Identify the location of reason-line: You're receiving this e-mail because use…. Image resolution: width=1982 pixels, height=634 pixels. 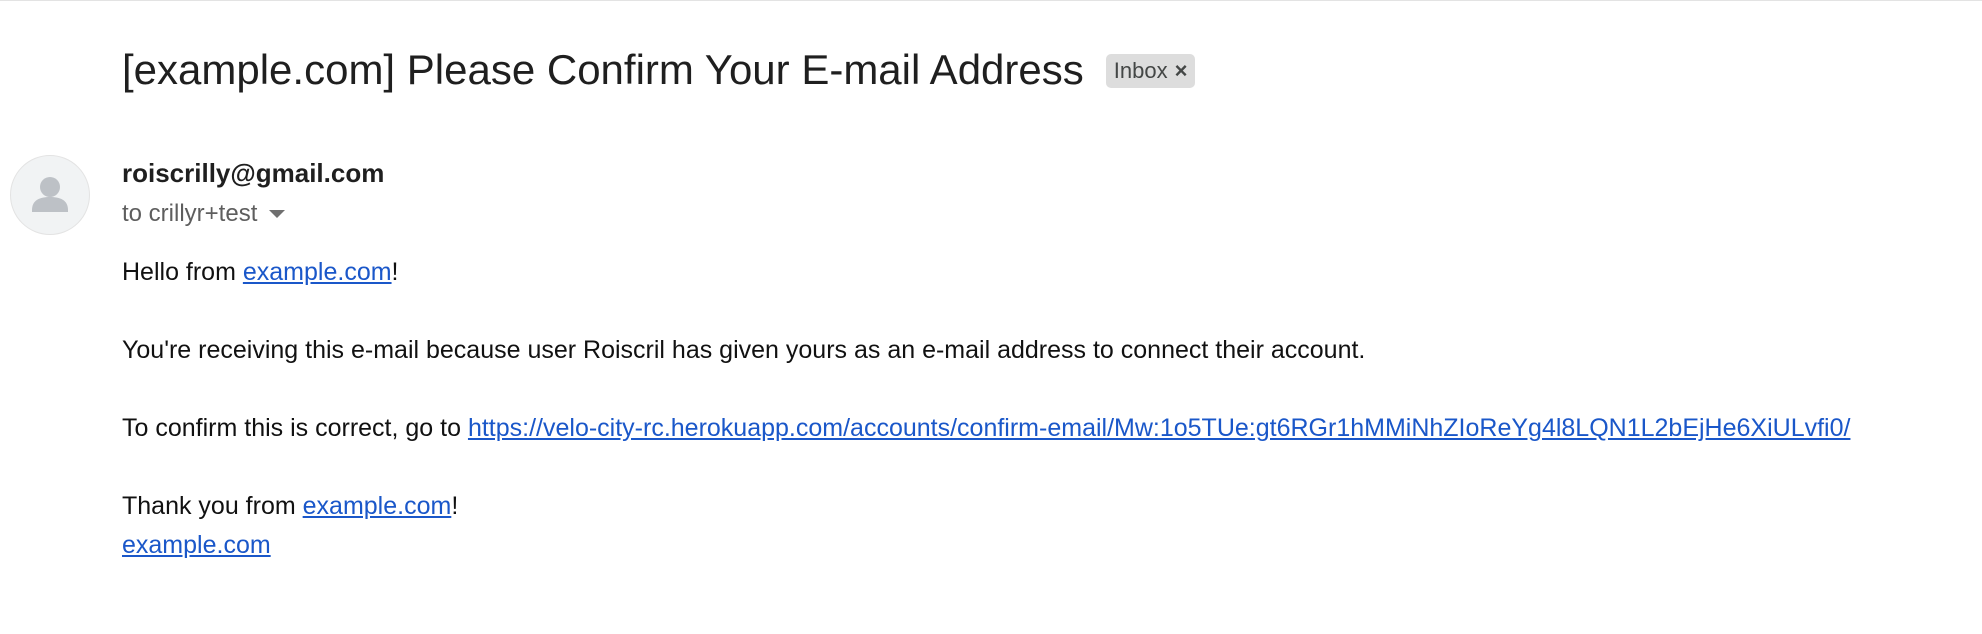
(744, 350).